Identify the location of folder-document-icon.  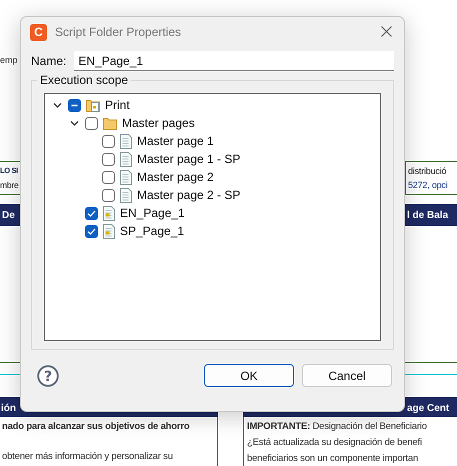
(93, 105).